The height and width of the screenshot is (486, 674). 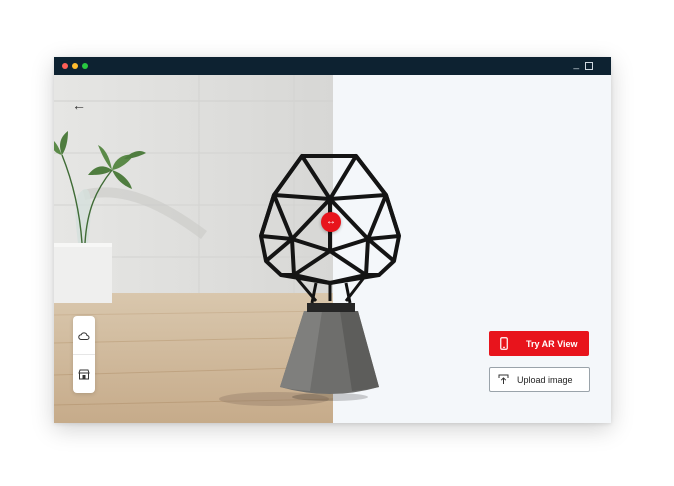 I want to click on zoom-window-button, so click(x=85, y=66).